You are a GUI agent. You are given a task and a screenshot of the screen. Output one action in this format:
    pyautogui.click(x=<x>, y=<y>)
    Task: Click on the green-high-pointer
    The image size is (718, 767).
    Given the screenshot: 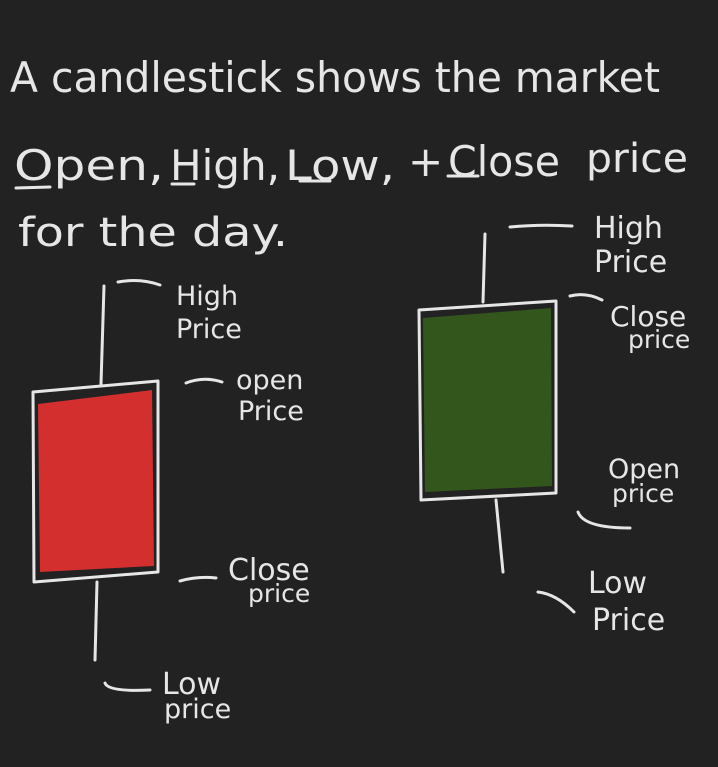 What is the action you would take?
    pyautogui.click(x=541, y=226)
    